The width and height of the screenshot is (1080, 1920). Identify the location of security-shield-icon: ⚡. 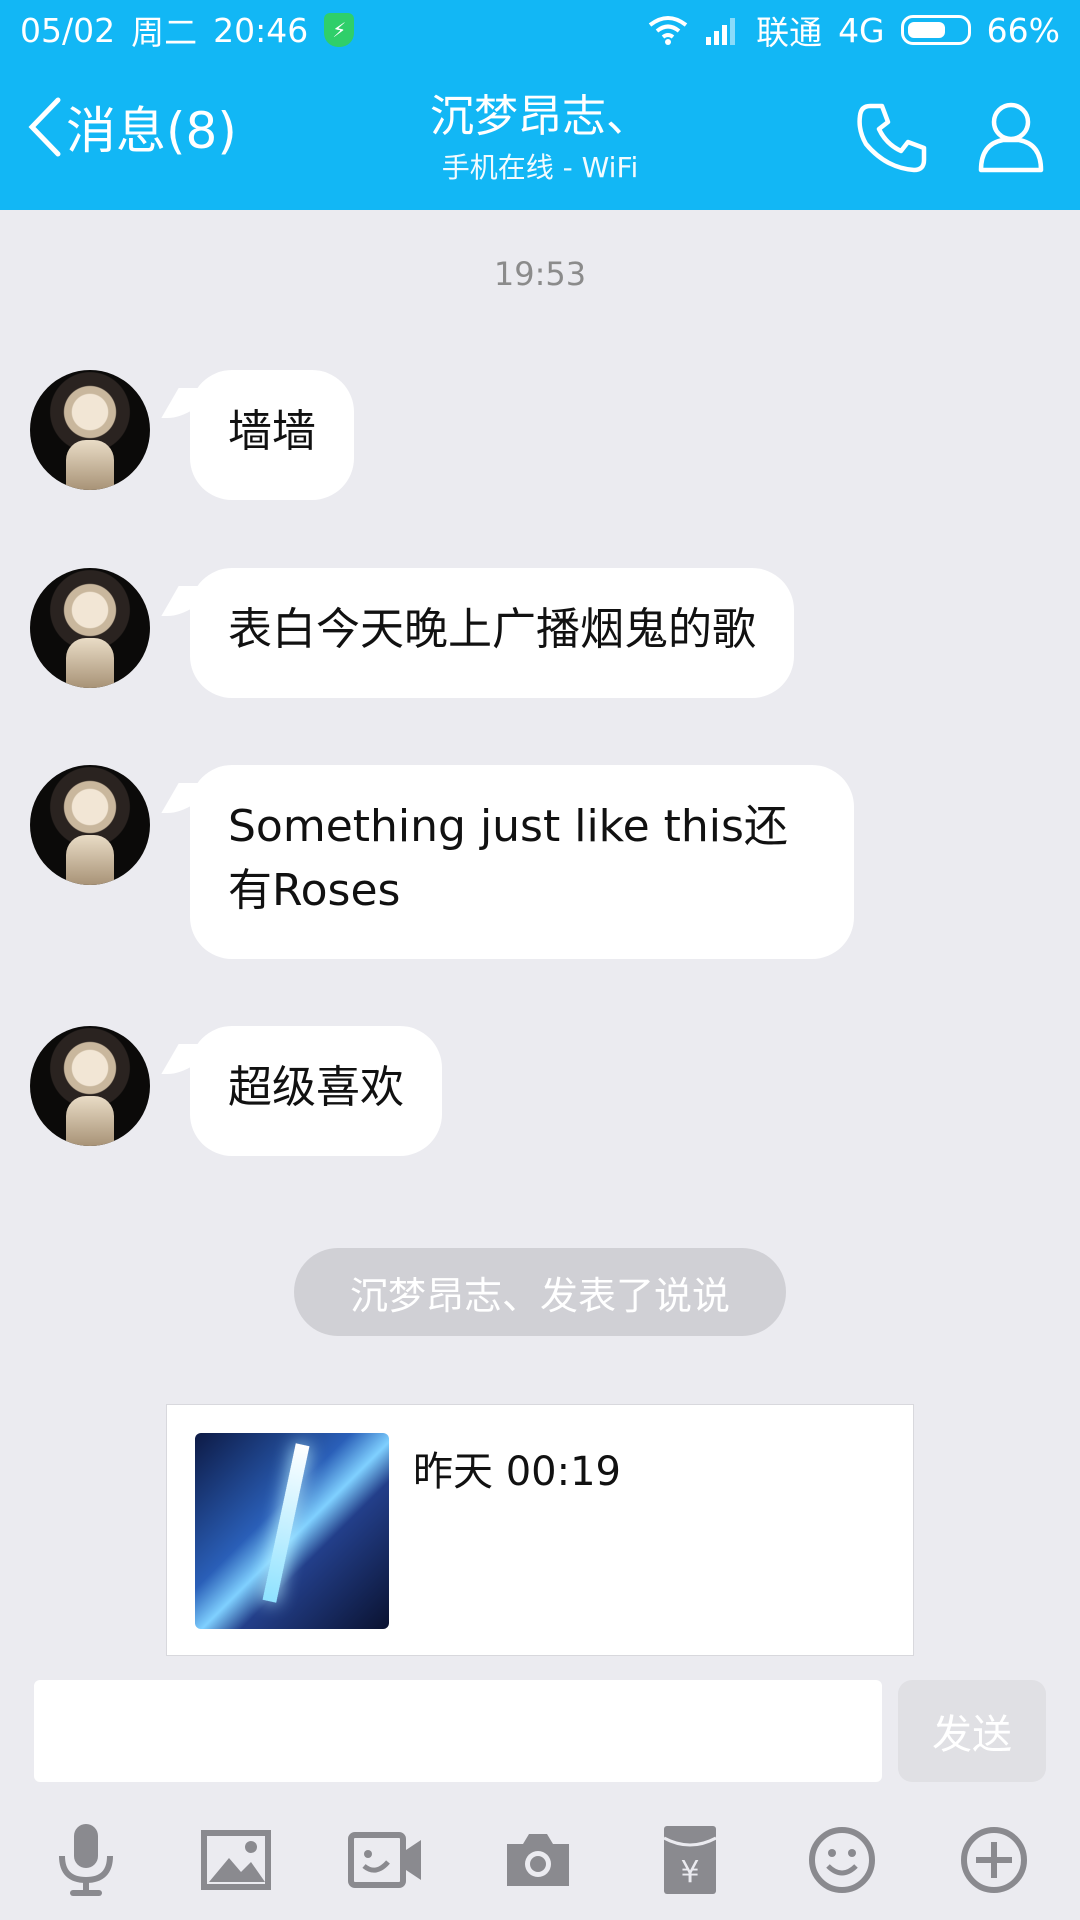
(339, 30).